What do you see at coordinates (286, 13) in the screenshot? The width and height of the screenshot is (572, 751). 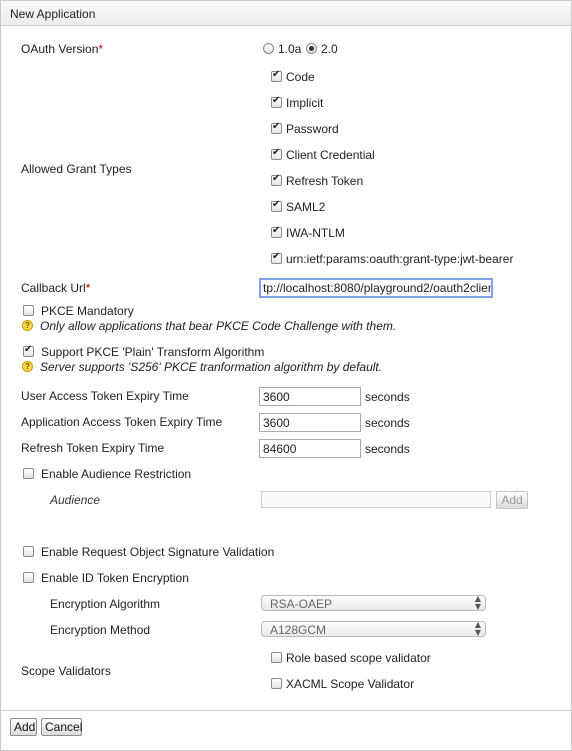 I see `panel-header: New Application` at bounding box center [286, 13].